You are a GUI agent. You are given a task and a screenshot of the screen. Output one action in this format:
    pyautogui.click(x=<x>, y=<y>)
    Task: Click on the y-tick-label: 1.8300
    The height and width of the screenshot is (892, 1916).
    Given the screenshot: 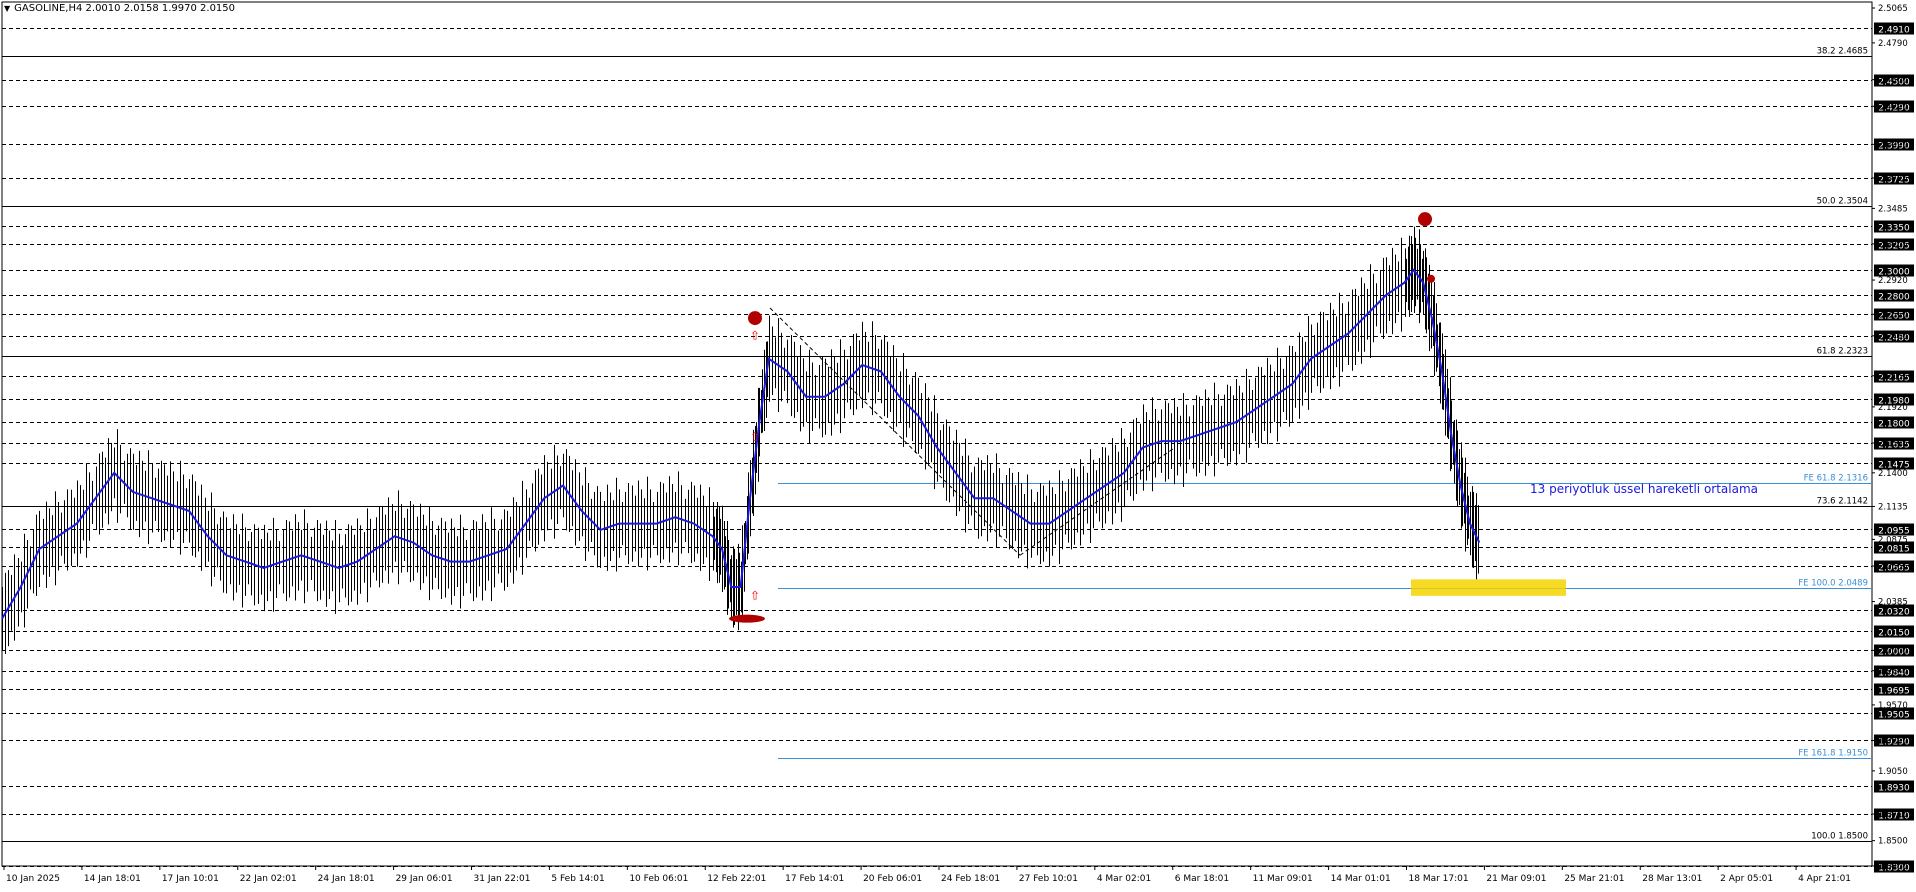 What is the action you would take?
    pyautogui.click(x=1893, y=867)
    